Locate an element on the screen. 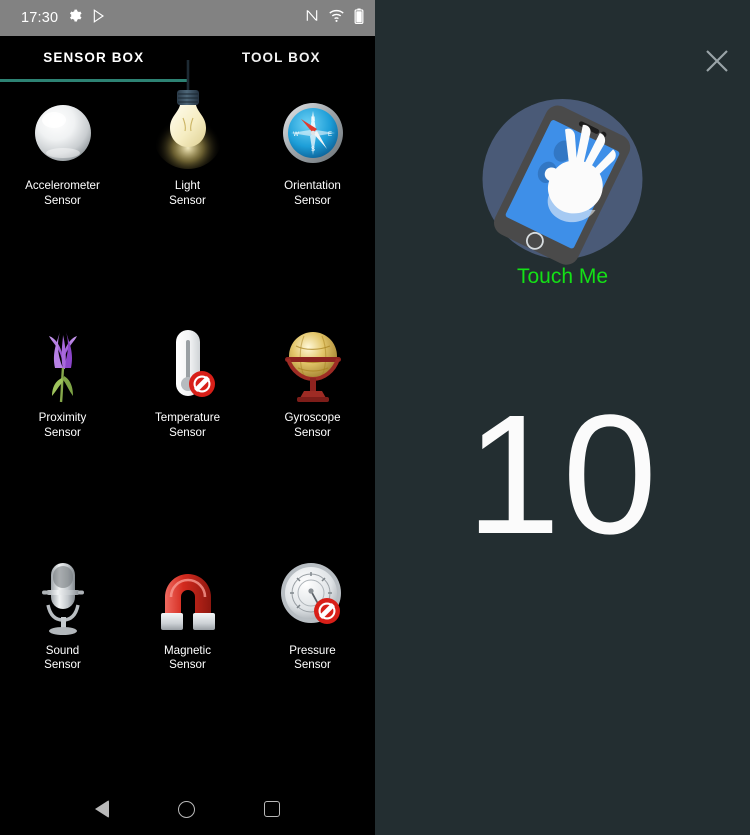 The width and height of the screenshot is (750, 835). wifi-icon is located at coordinates (336, 18).